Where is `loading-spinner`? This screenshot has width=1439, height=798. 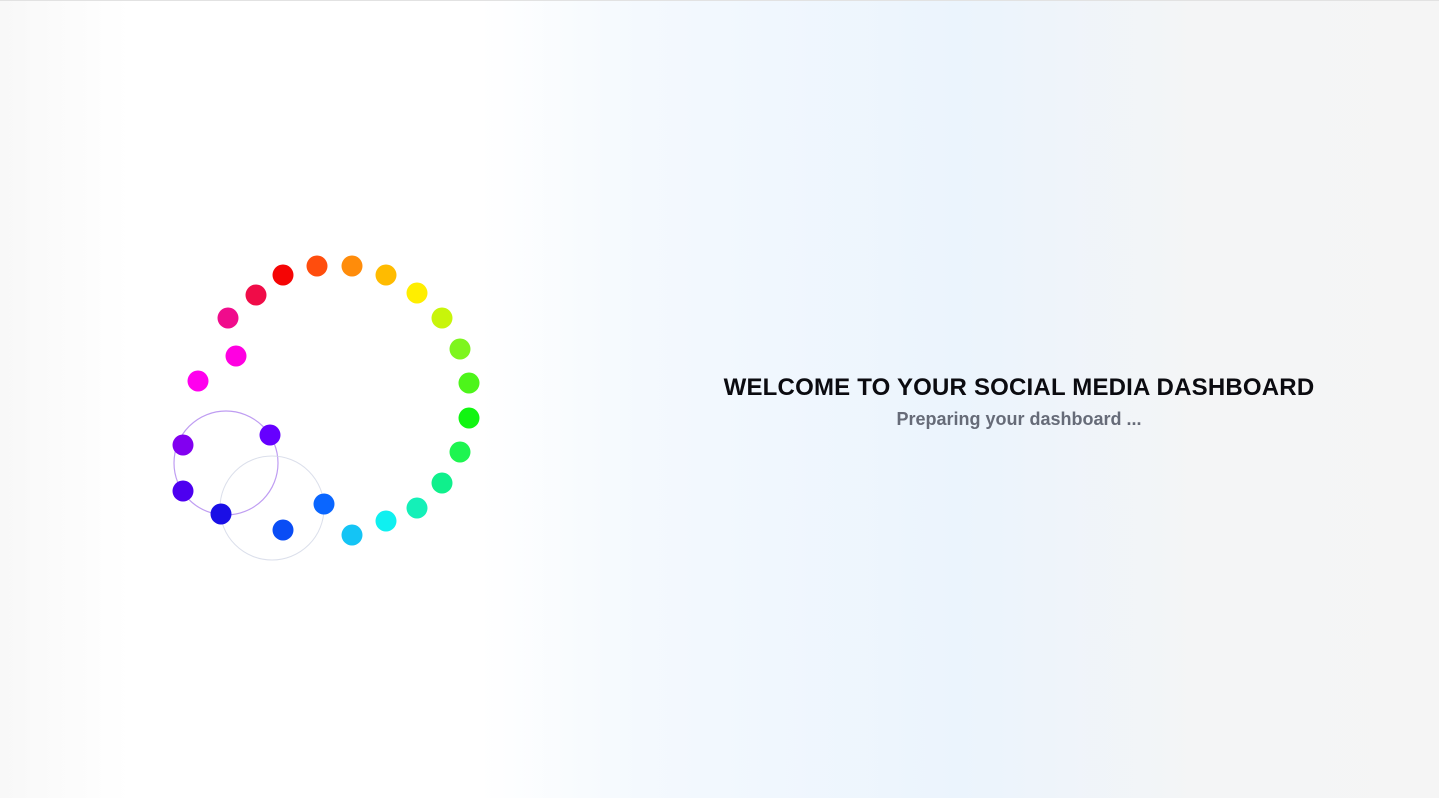 loading-spinner is located at coordinates (330, 410).